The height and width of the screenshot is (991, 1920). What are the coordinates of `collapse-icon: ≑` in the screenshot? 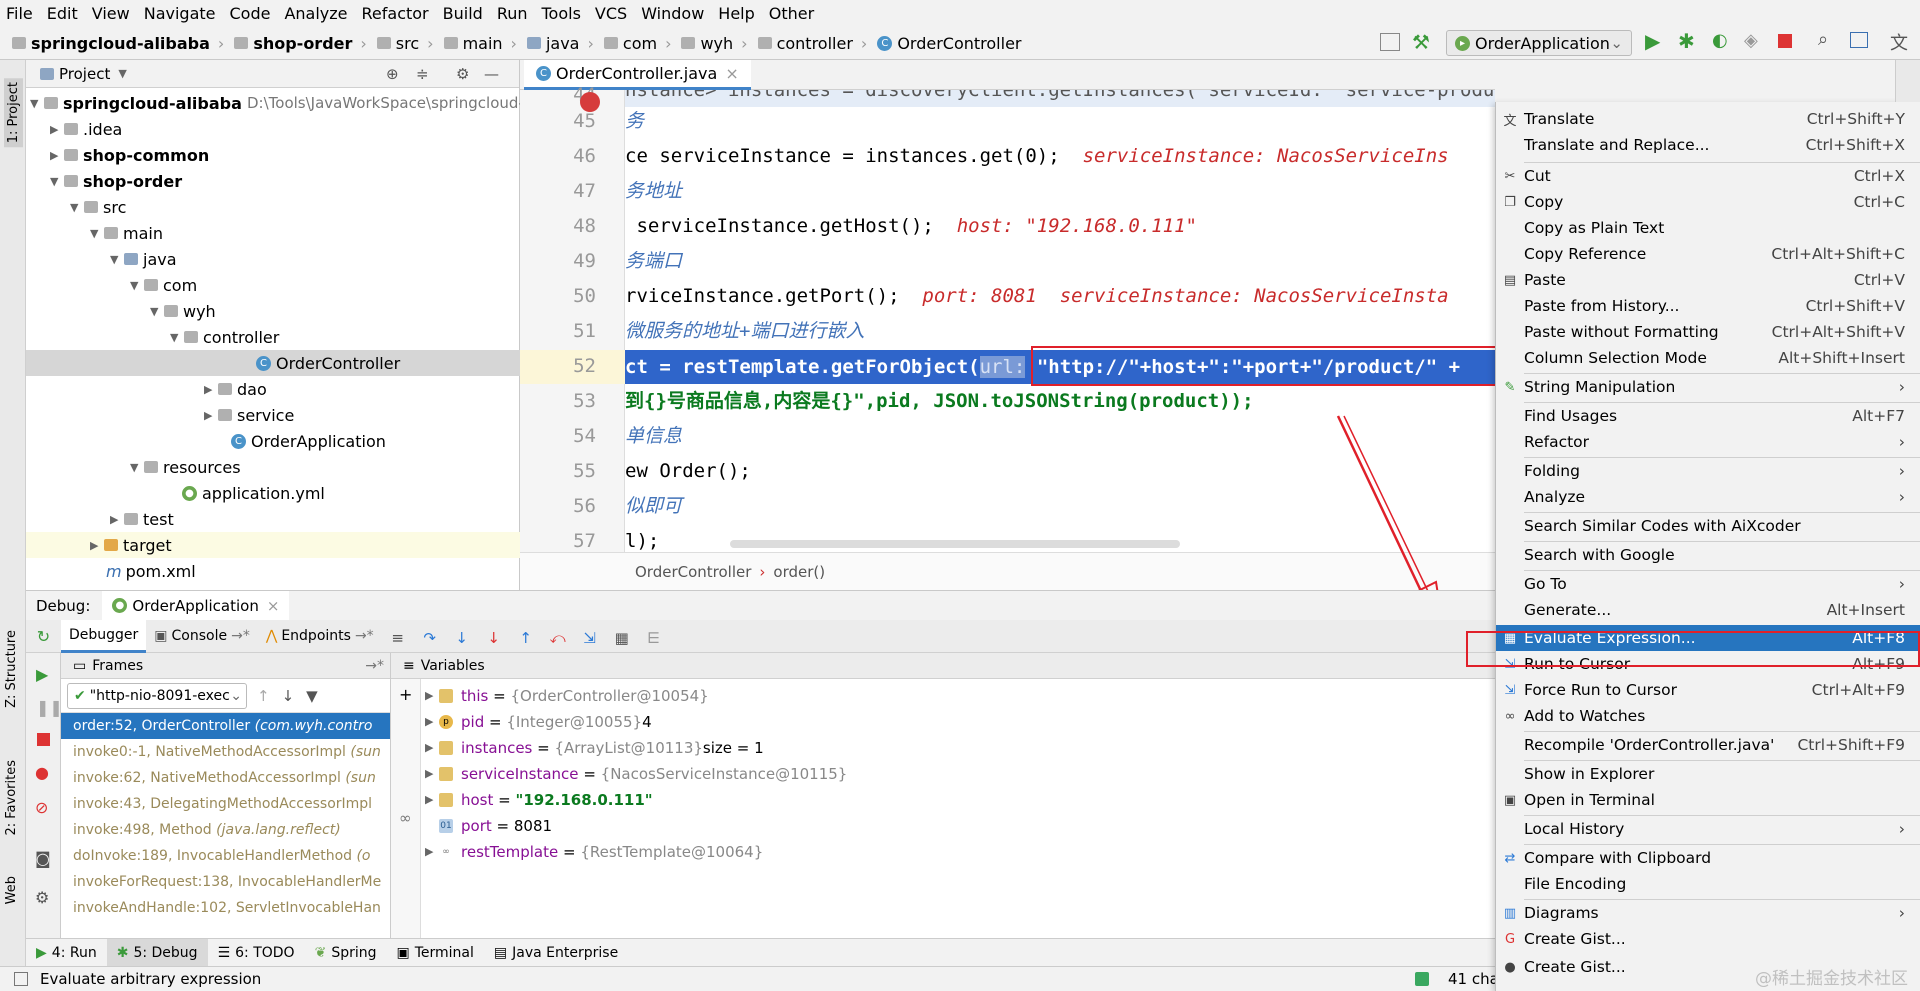 It's located at (422, 74).